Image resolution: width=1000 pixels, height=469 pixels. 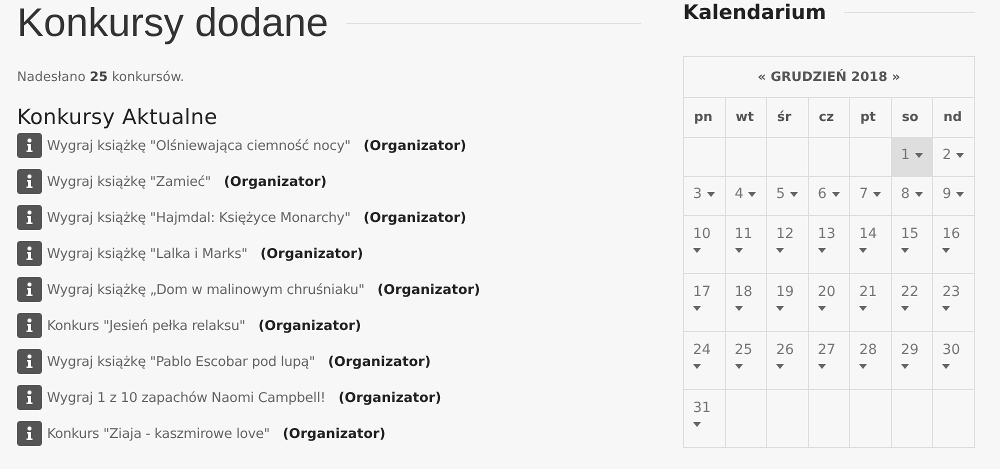 I want to click on day-number: 10, so click(x=702, y=234).